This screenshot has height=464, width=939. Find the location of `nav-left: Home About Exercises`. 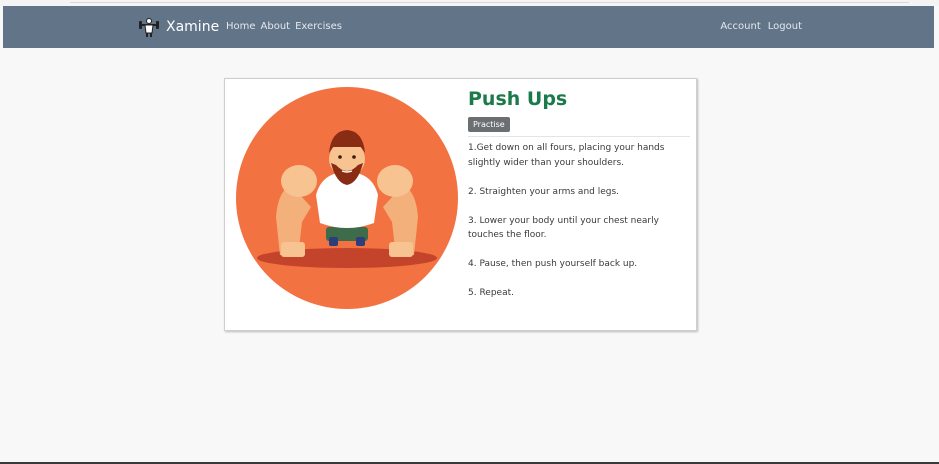

nav-left: Home About Exercises is located at coordinates (284, 27).